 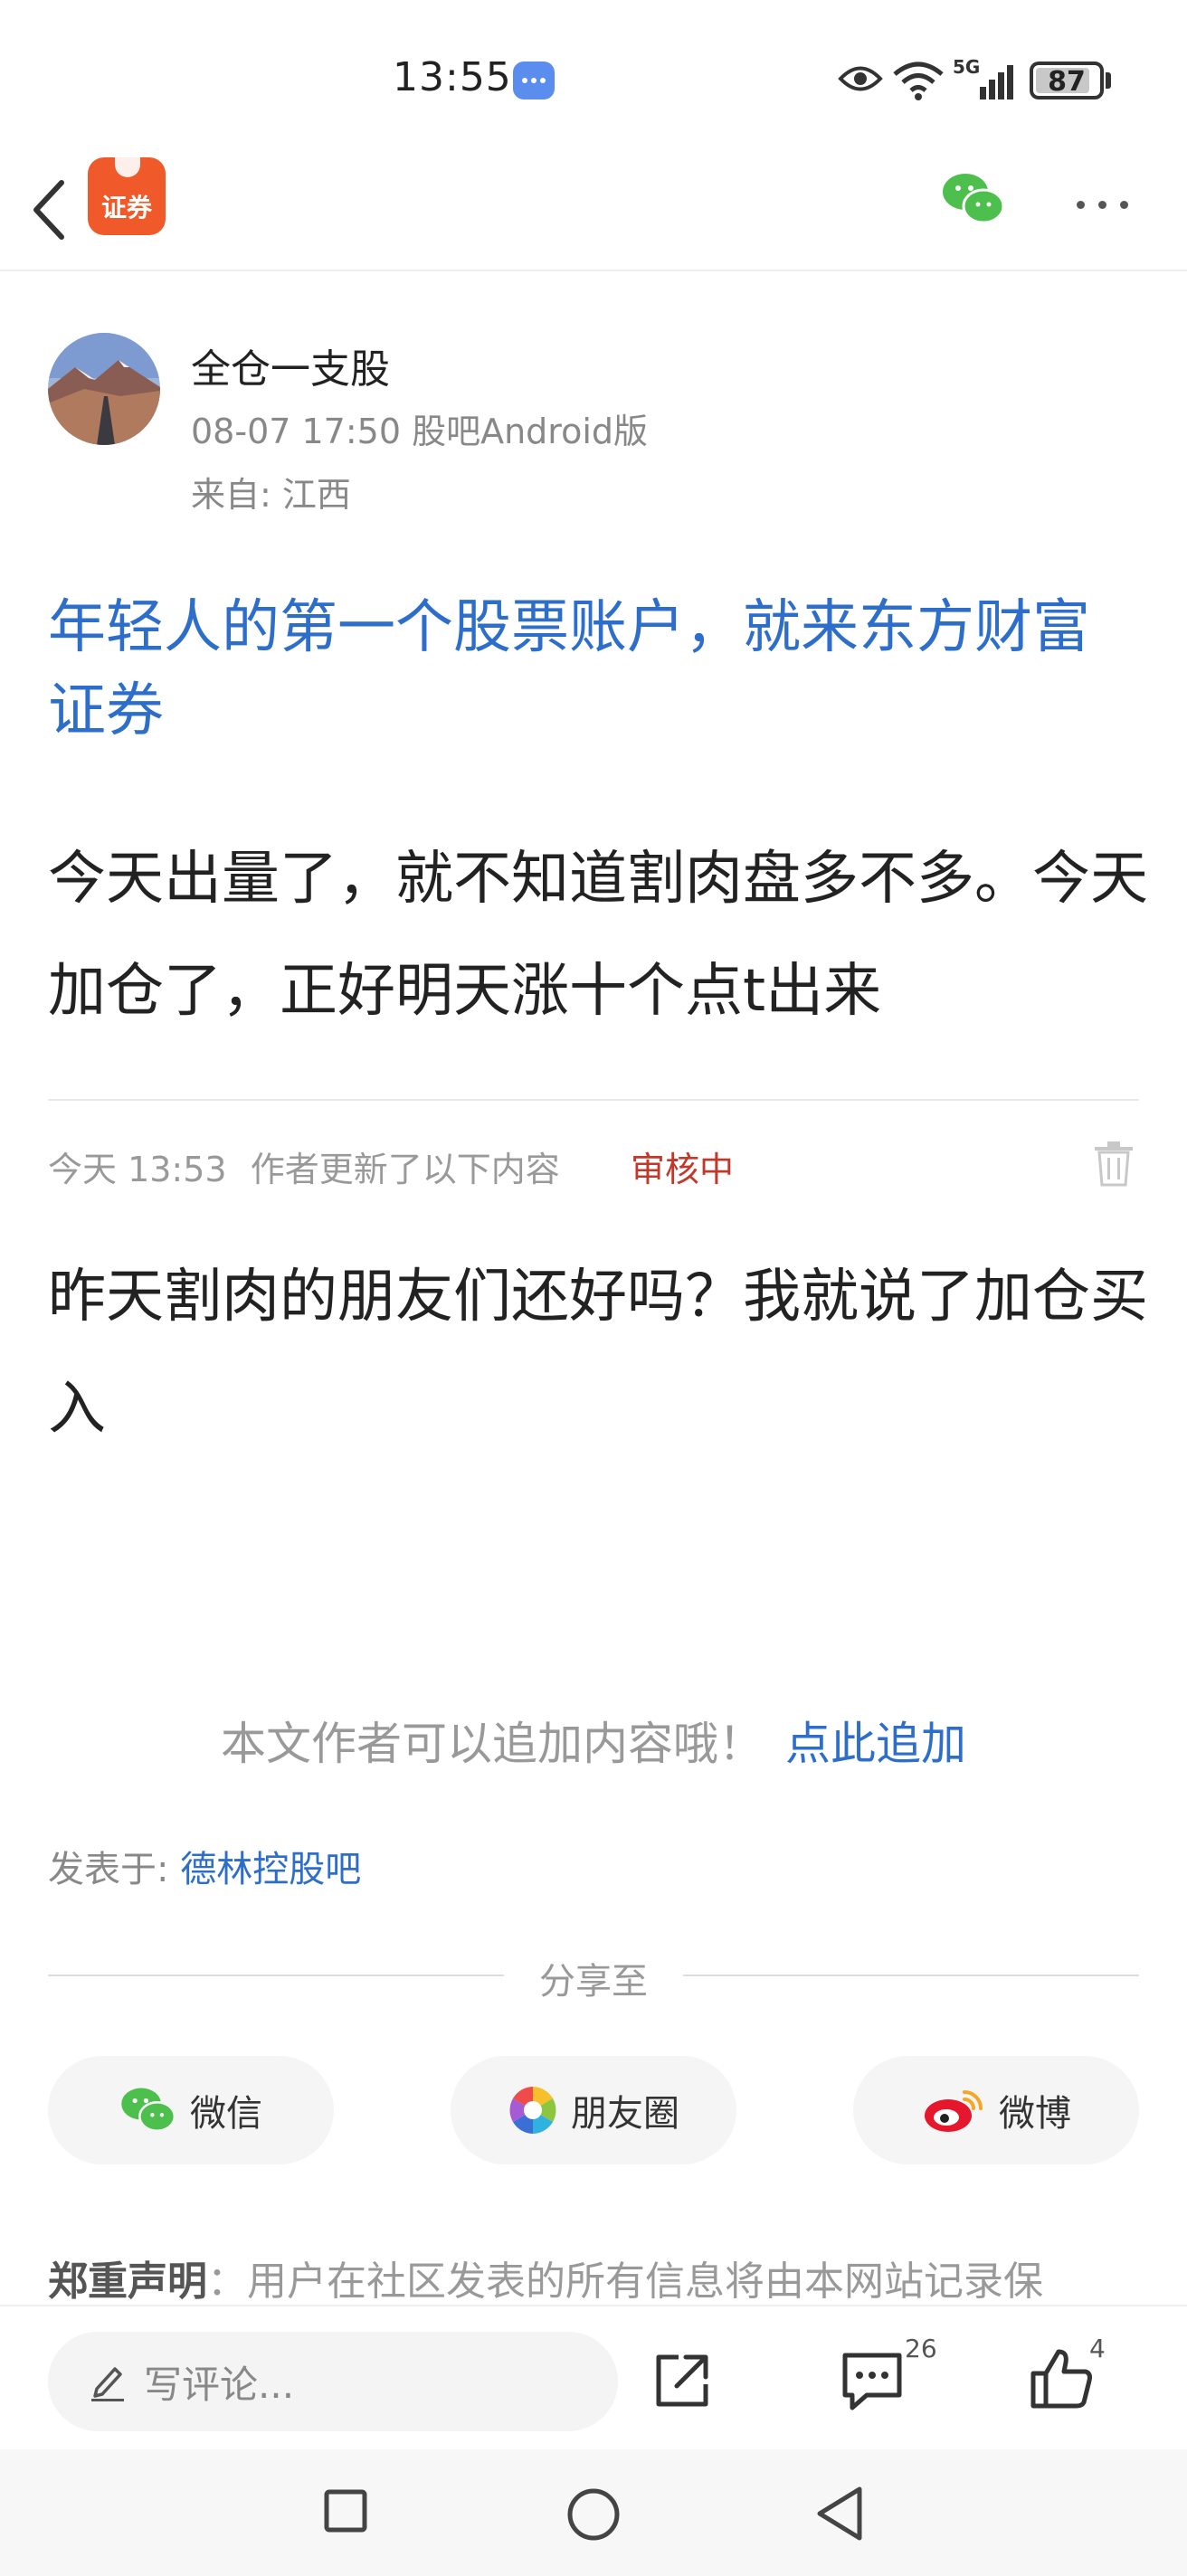 I want to click on review-status-badge: 审核中, so click(x=683, y=1169).